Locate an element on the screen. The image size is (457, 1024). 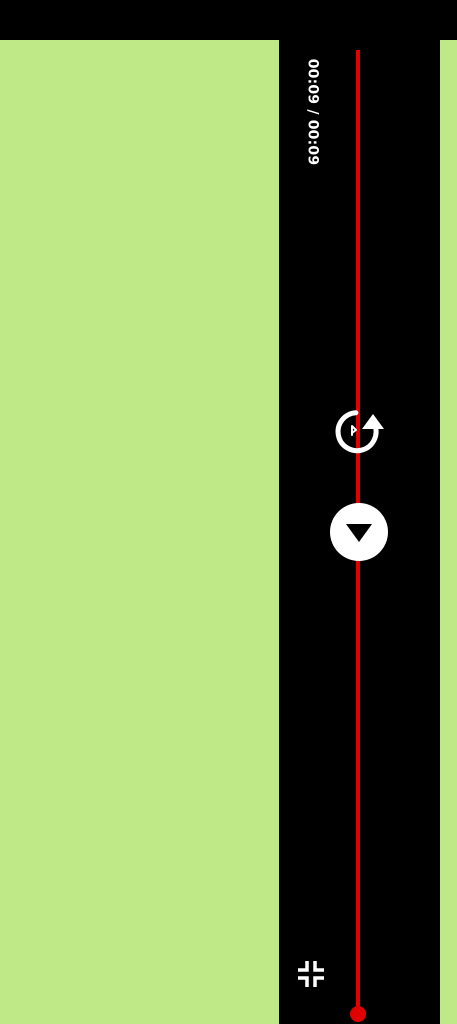
time-current: 00:09 is located at coordinates (312, 81).